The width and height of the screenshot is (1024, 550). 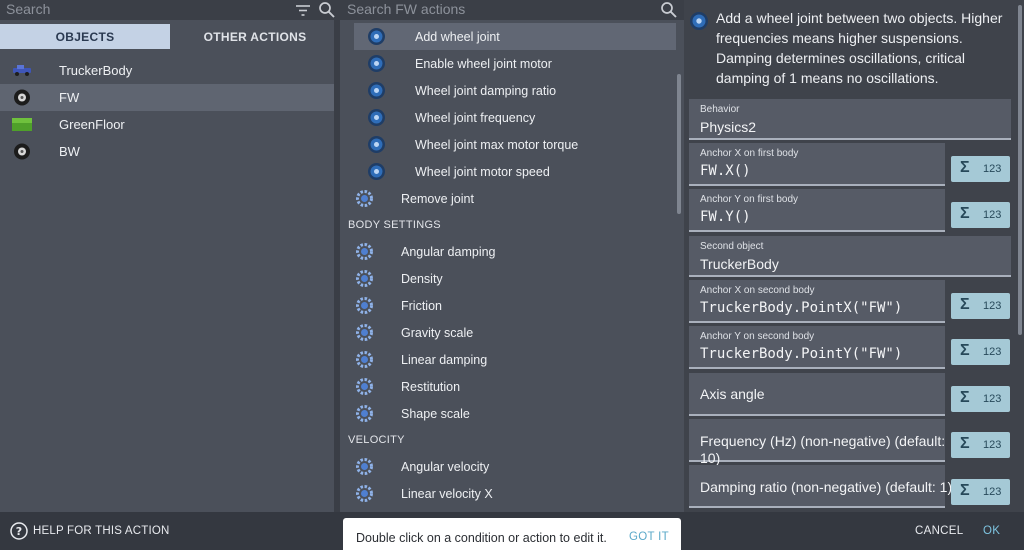 I want to click on field-label: Behavior, so click(x=720, y=109).